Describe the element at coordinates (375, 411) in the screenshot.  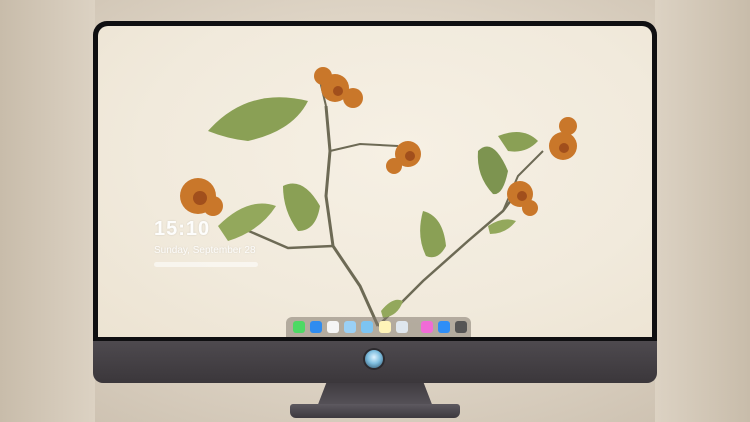
I see `monitor-stand-base` at that location.